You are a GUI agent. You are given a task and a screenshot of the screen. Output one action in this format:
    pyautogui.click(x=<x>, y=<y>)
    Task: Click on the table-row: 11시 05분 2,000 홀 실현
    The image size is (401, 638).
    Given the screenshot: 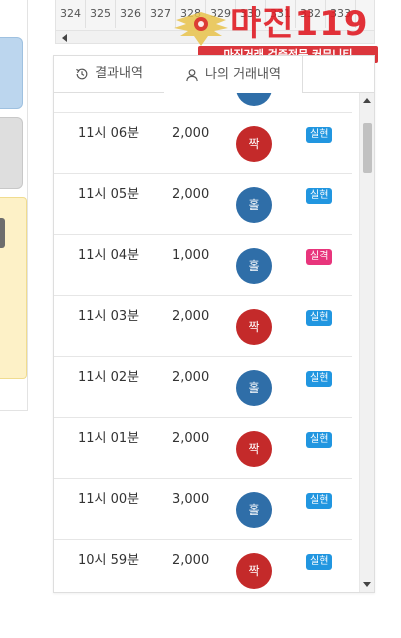 What is the action you would take?
    pyautogui.click(x=203, y=204)
    